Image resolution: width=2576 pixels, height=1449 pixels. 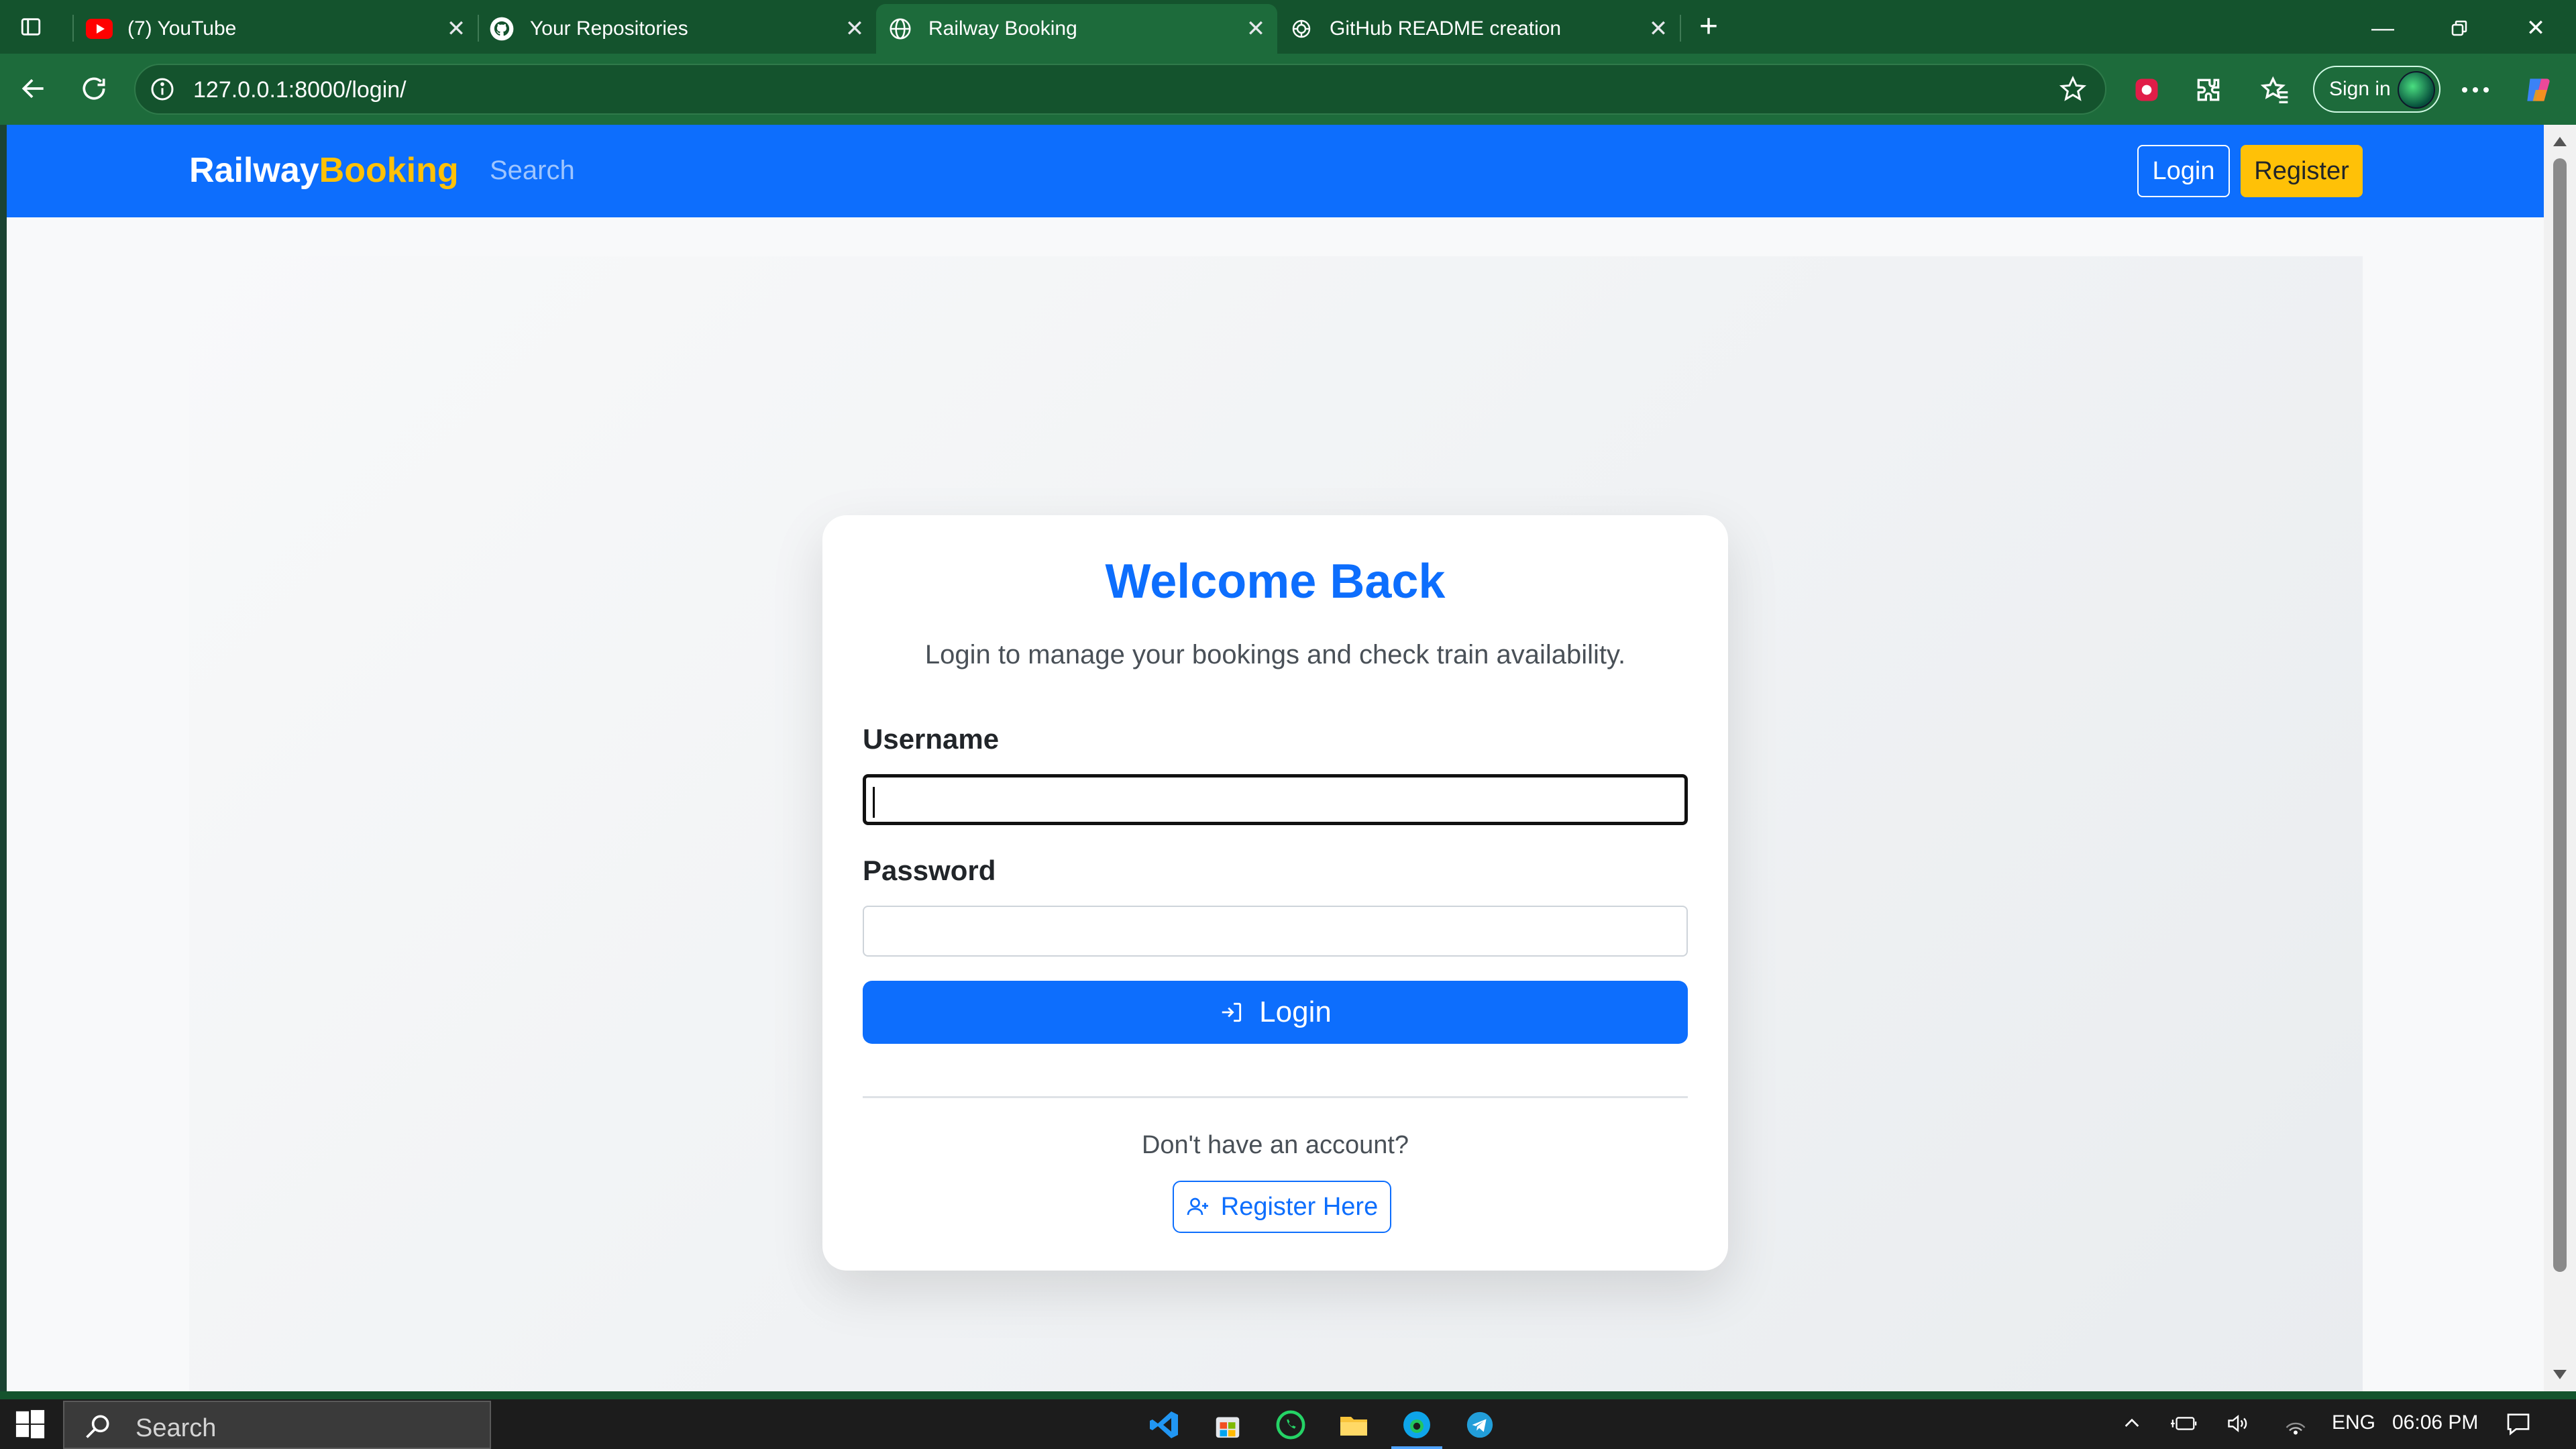 I want to click on volume-icon, so click(x=2237, y=1423).